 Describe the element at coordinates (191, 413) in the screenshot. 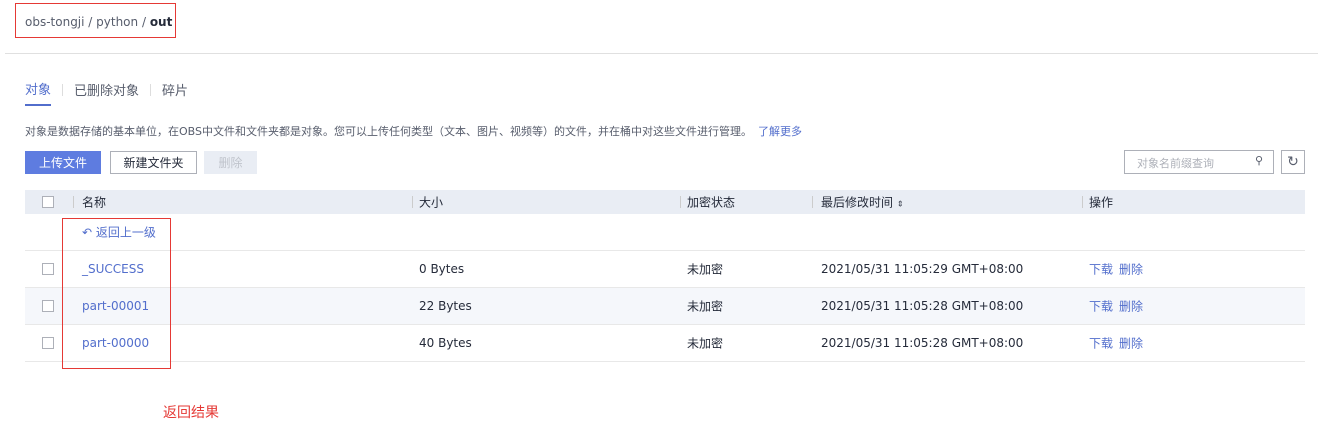

I see `annotation-label: 返回结果` at that location.